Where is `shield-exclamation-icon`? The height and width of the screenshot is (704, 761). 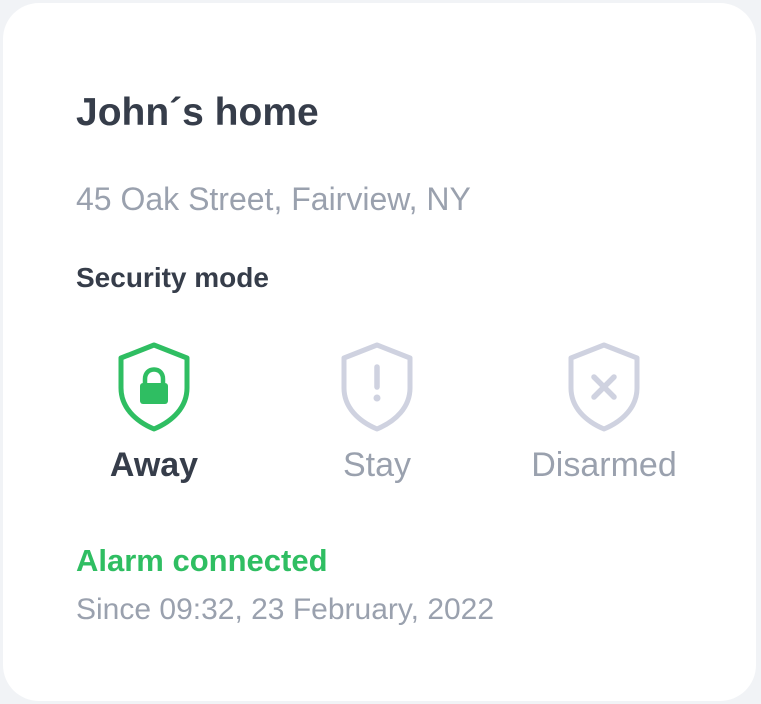 shield-exclamation-icon is located at coordinates (377, 387).